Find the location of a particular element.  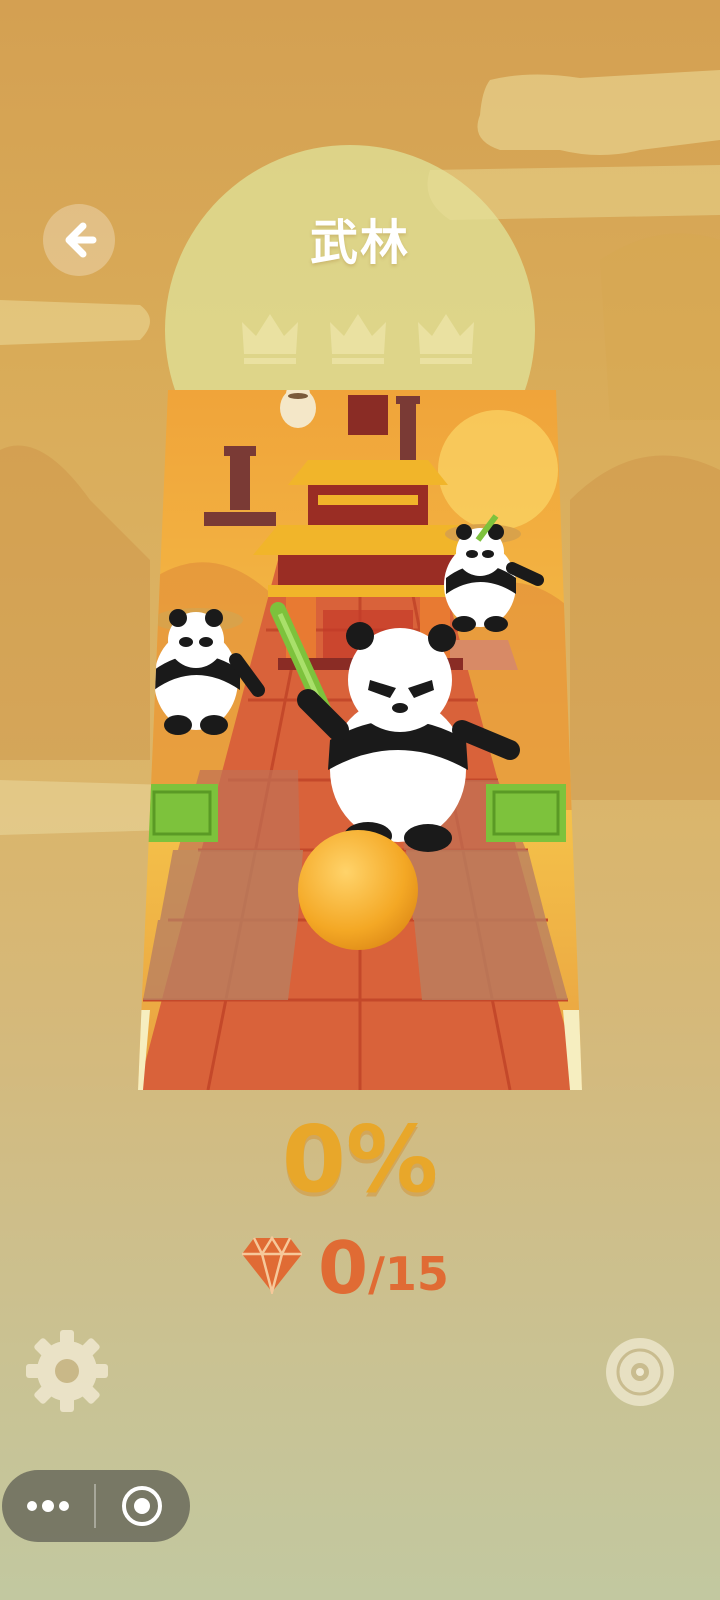

level-title: 武林 is located at coordinates (359, 243).